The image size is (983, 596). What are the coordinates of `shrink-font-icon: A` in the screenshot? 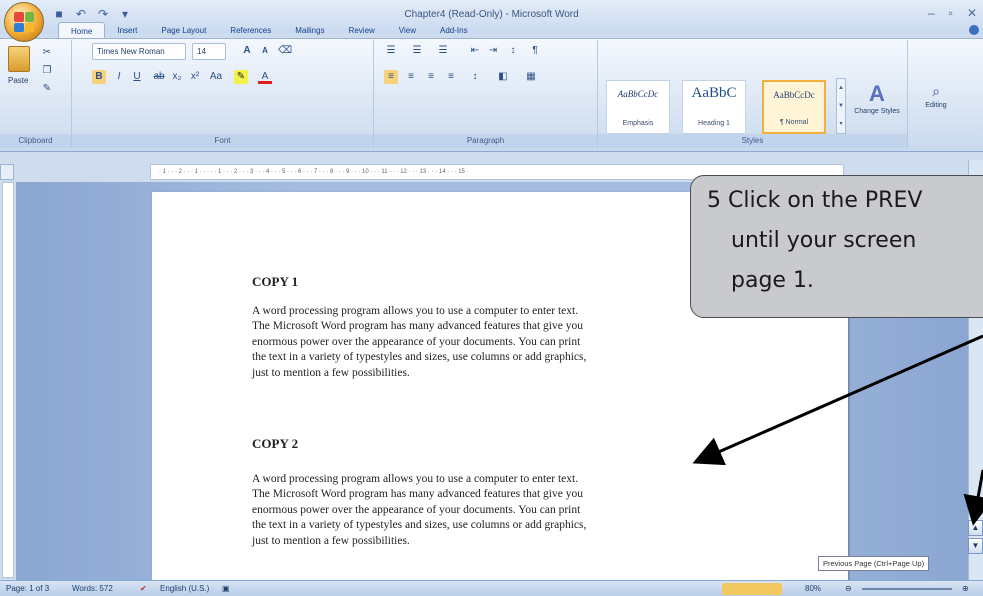 It's located at (265, 51).